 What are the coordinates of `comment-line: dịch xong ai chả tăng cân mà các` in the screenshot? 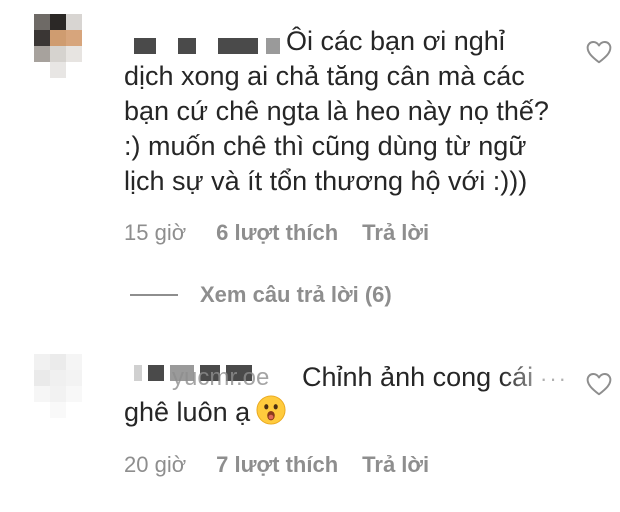 It's located at (324, 76).